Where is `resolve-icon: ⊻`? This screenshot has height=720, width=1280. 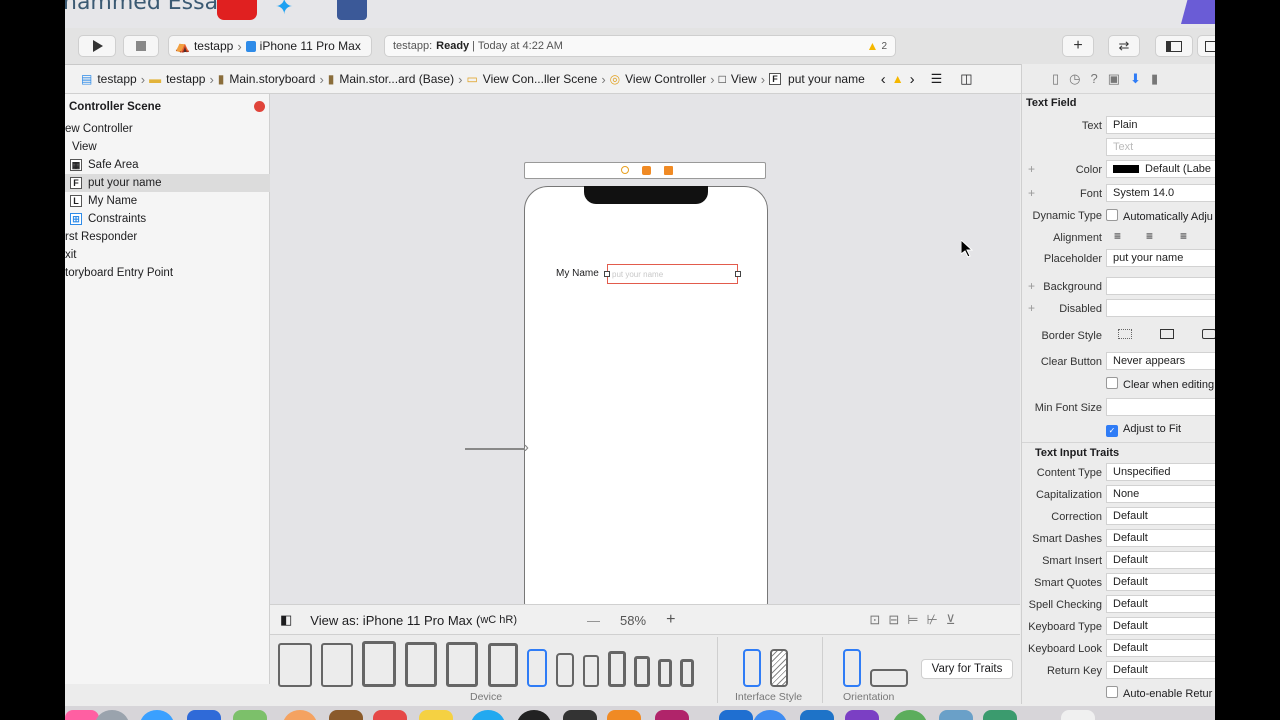 resolve-icon: ⊻ is located at coordinates (951, 620).